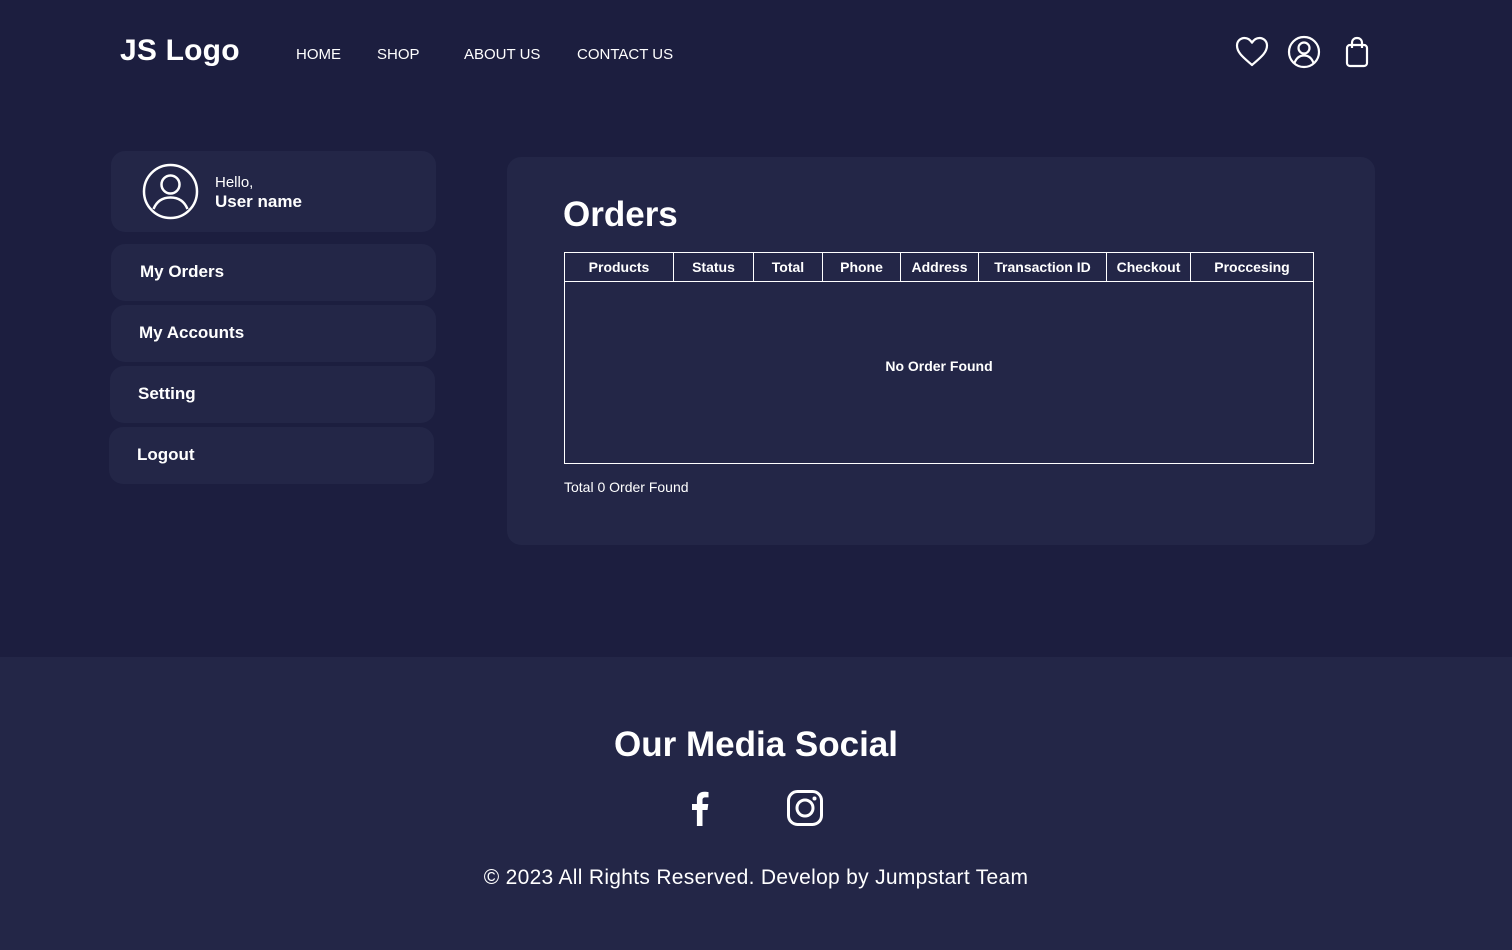  Describe the element at coordinates (318, 54) in the screenshot. I see `nav-home-link: HOME` at that location.